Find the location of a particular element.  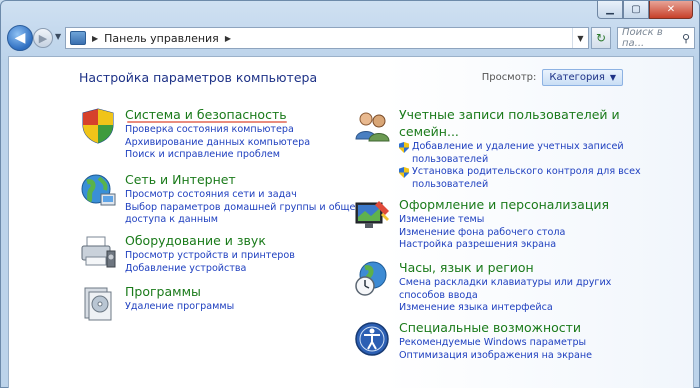

forward-button: ▶ is located at coordinates (43, 38).